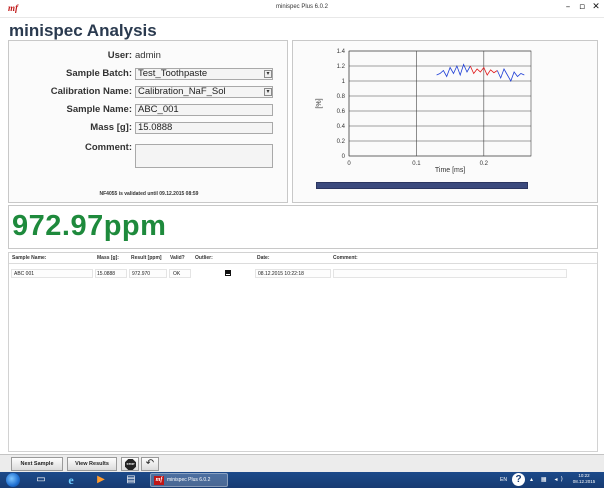 The width and height of the screenshot is (604, 488). Describe the element at coordinates (111, 127) in the screenshot. I see `mass-label: Mass [g]:` at that location.